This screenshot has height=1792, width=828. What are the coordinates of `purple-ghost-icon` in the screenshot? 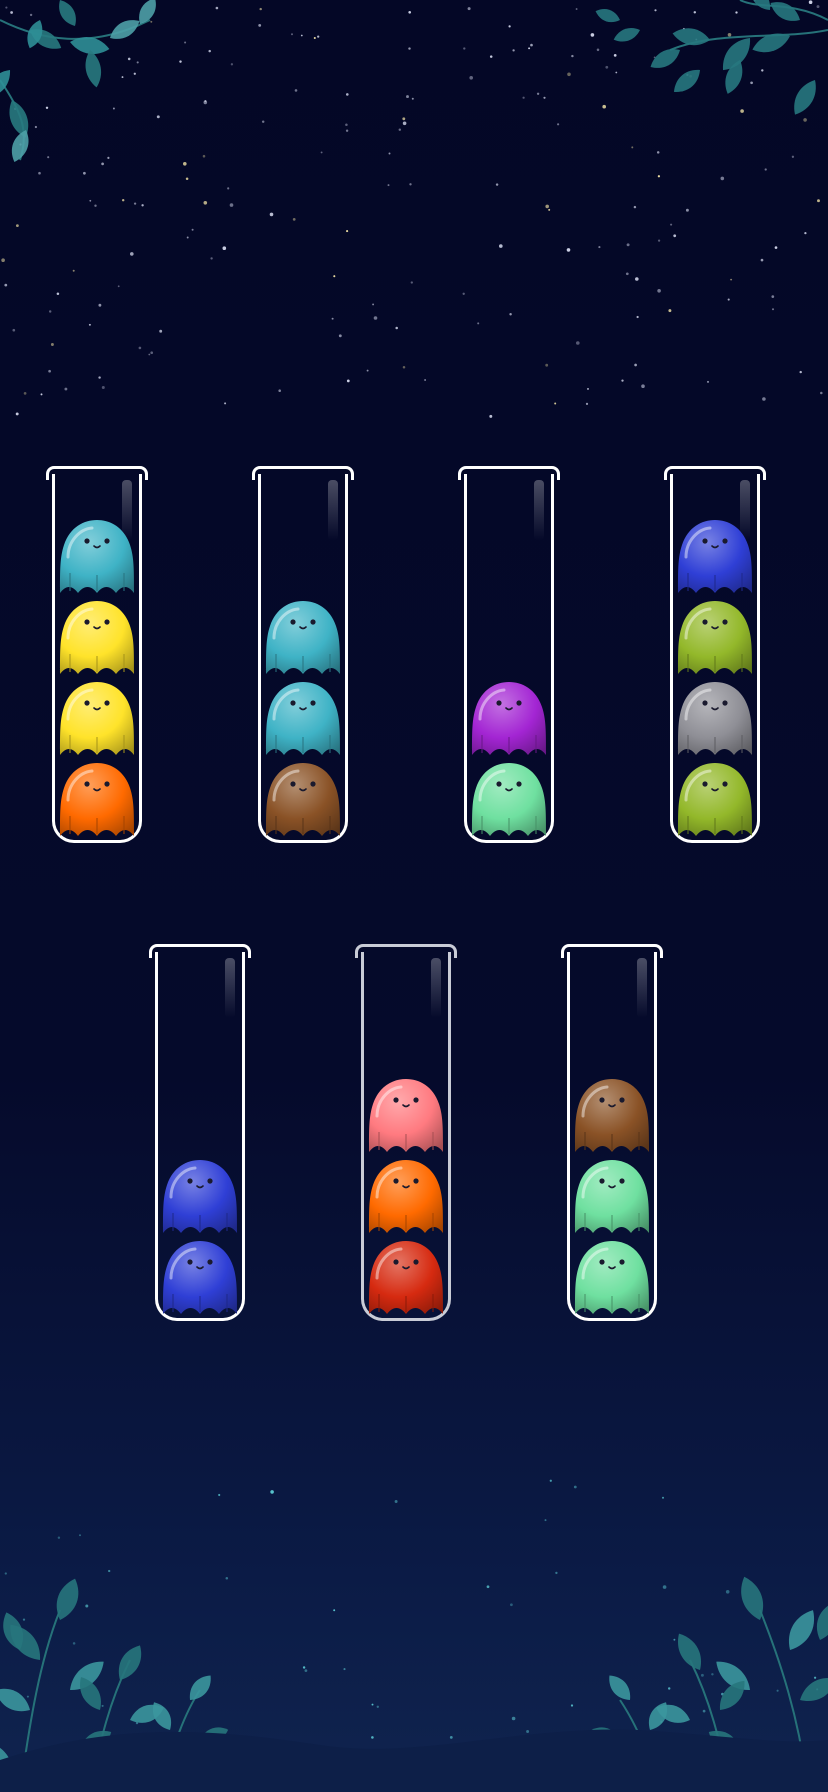 It's located at (509, 719).